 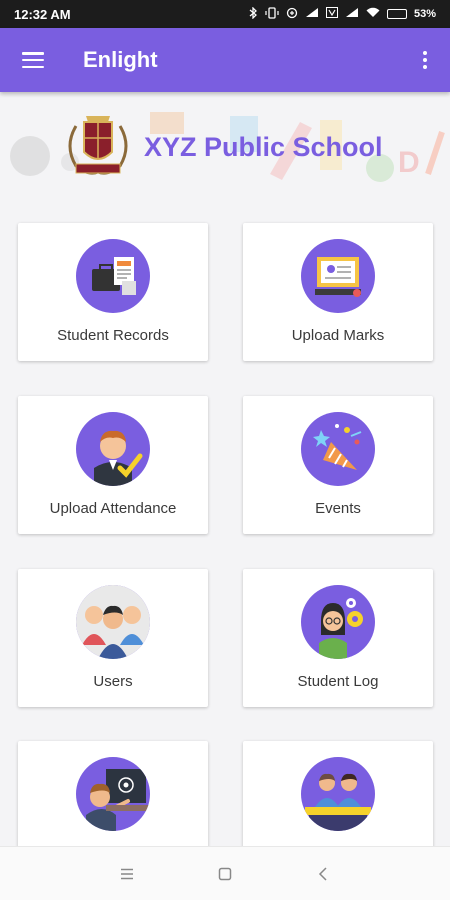 I want to click on bluetooth-icon, so click(x=253, y=13).